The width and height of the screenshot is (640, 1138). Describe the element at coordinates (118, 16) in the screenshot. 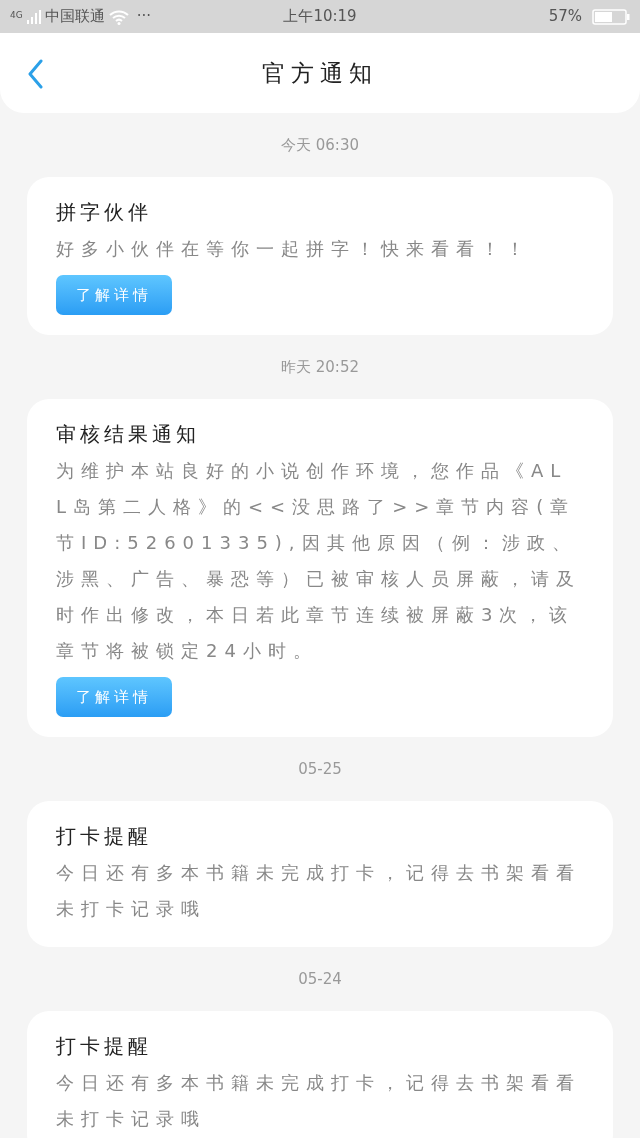

I see `wifi-icon` at that location.